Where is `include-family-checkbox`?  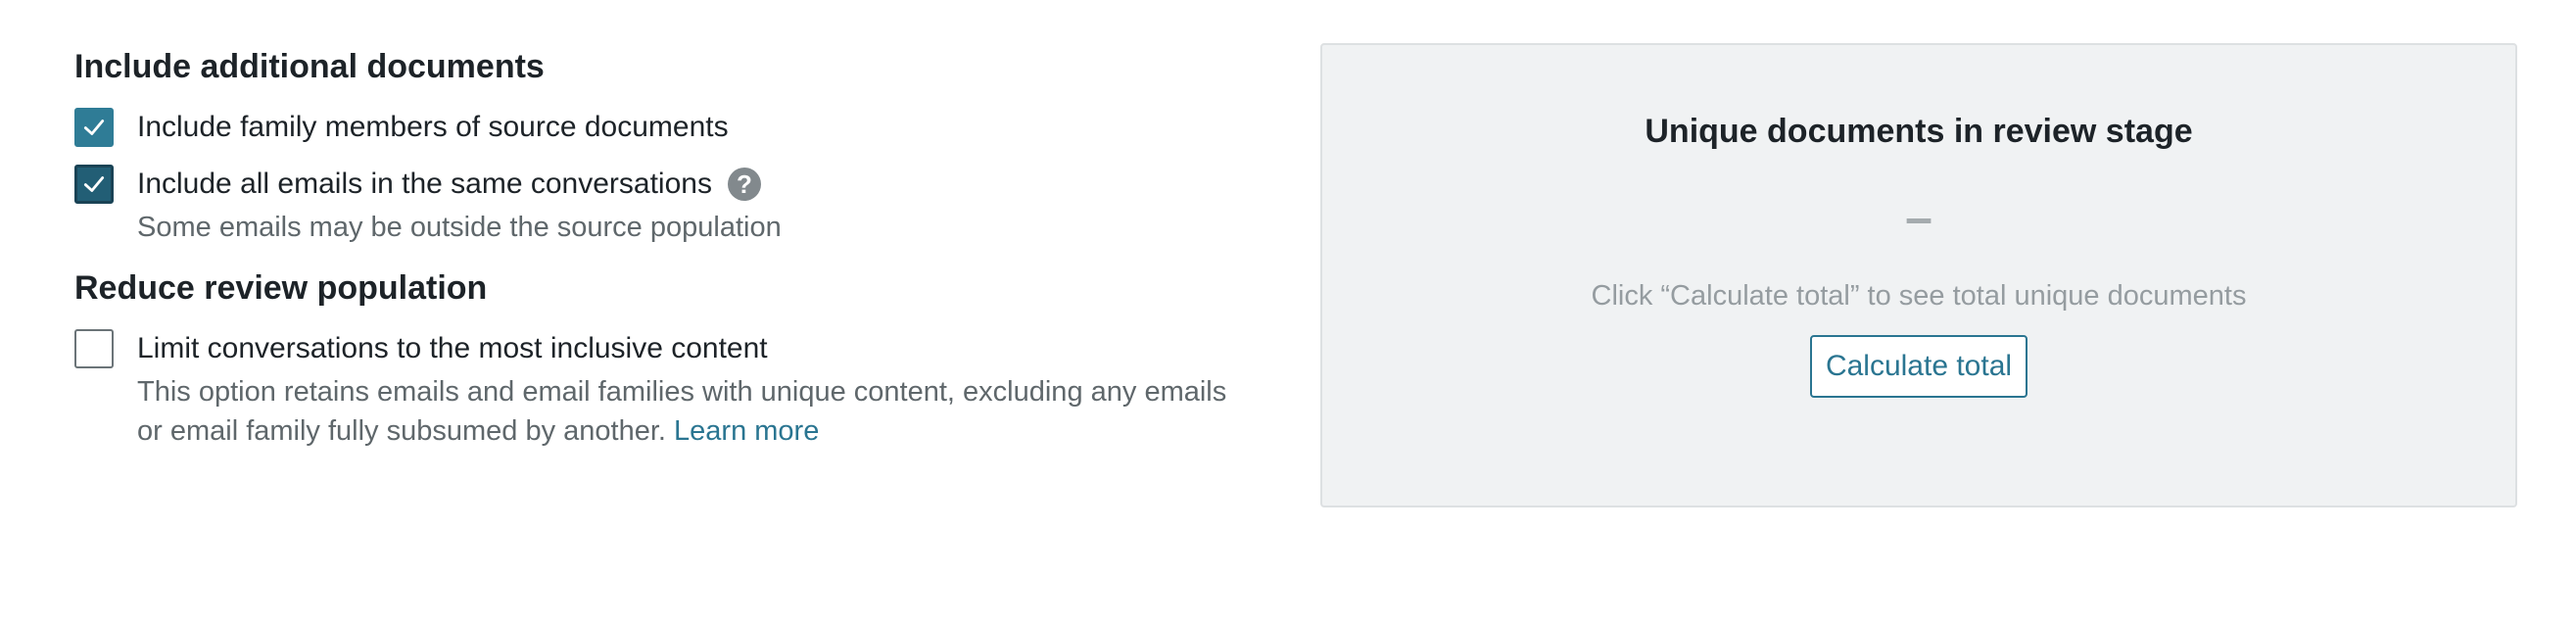
include-family-checkbox is located at coordinates (94, 128).